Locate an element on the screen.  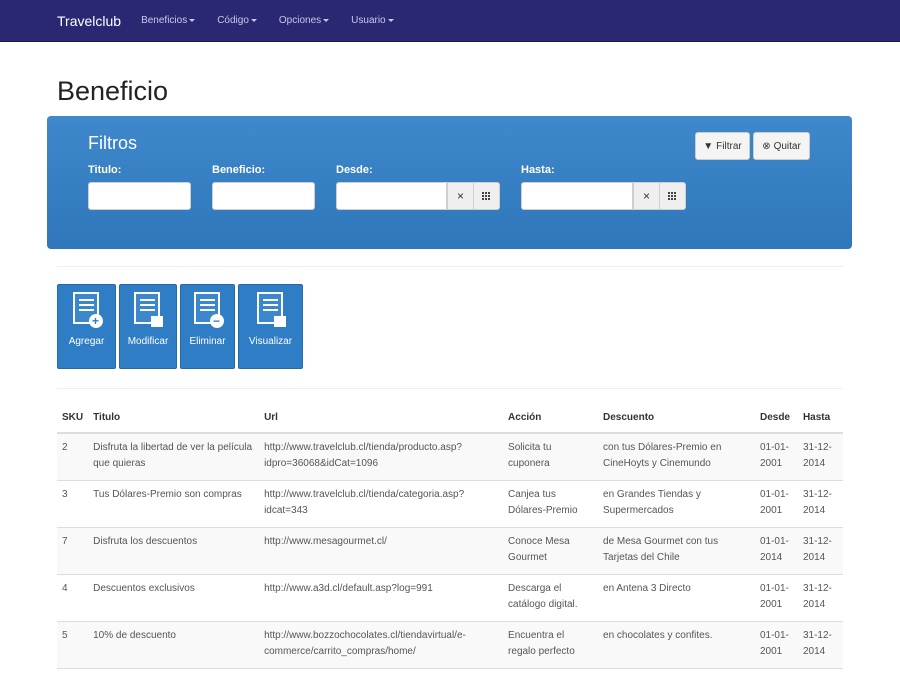
desde-date-input is located at coordinates (391, 196).